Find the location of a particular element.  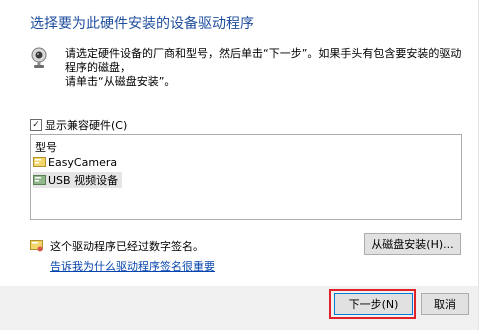

next-button: 下一步(N) is located at coordinates (373, 304).